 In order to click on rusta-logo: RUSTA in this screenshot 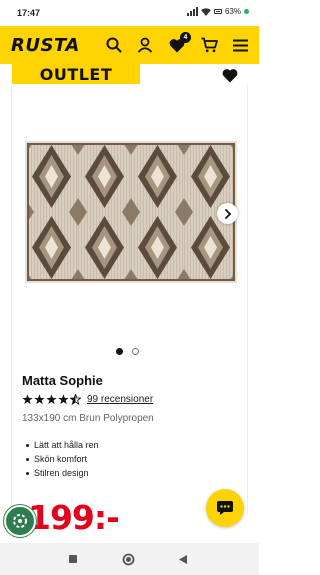, I will do `click(45, 45)`.